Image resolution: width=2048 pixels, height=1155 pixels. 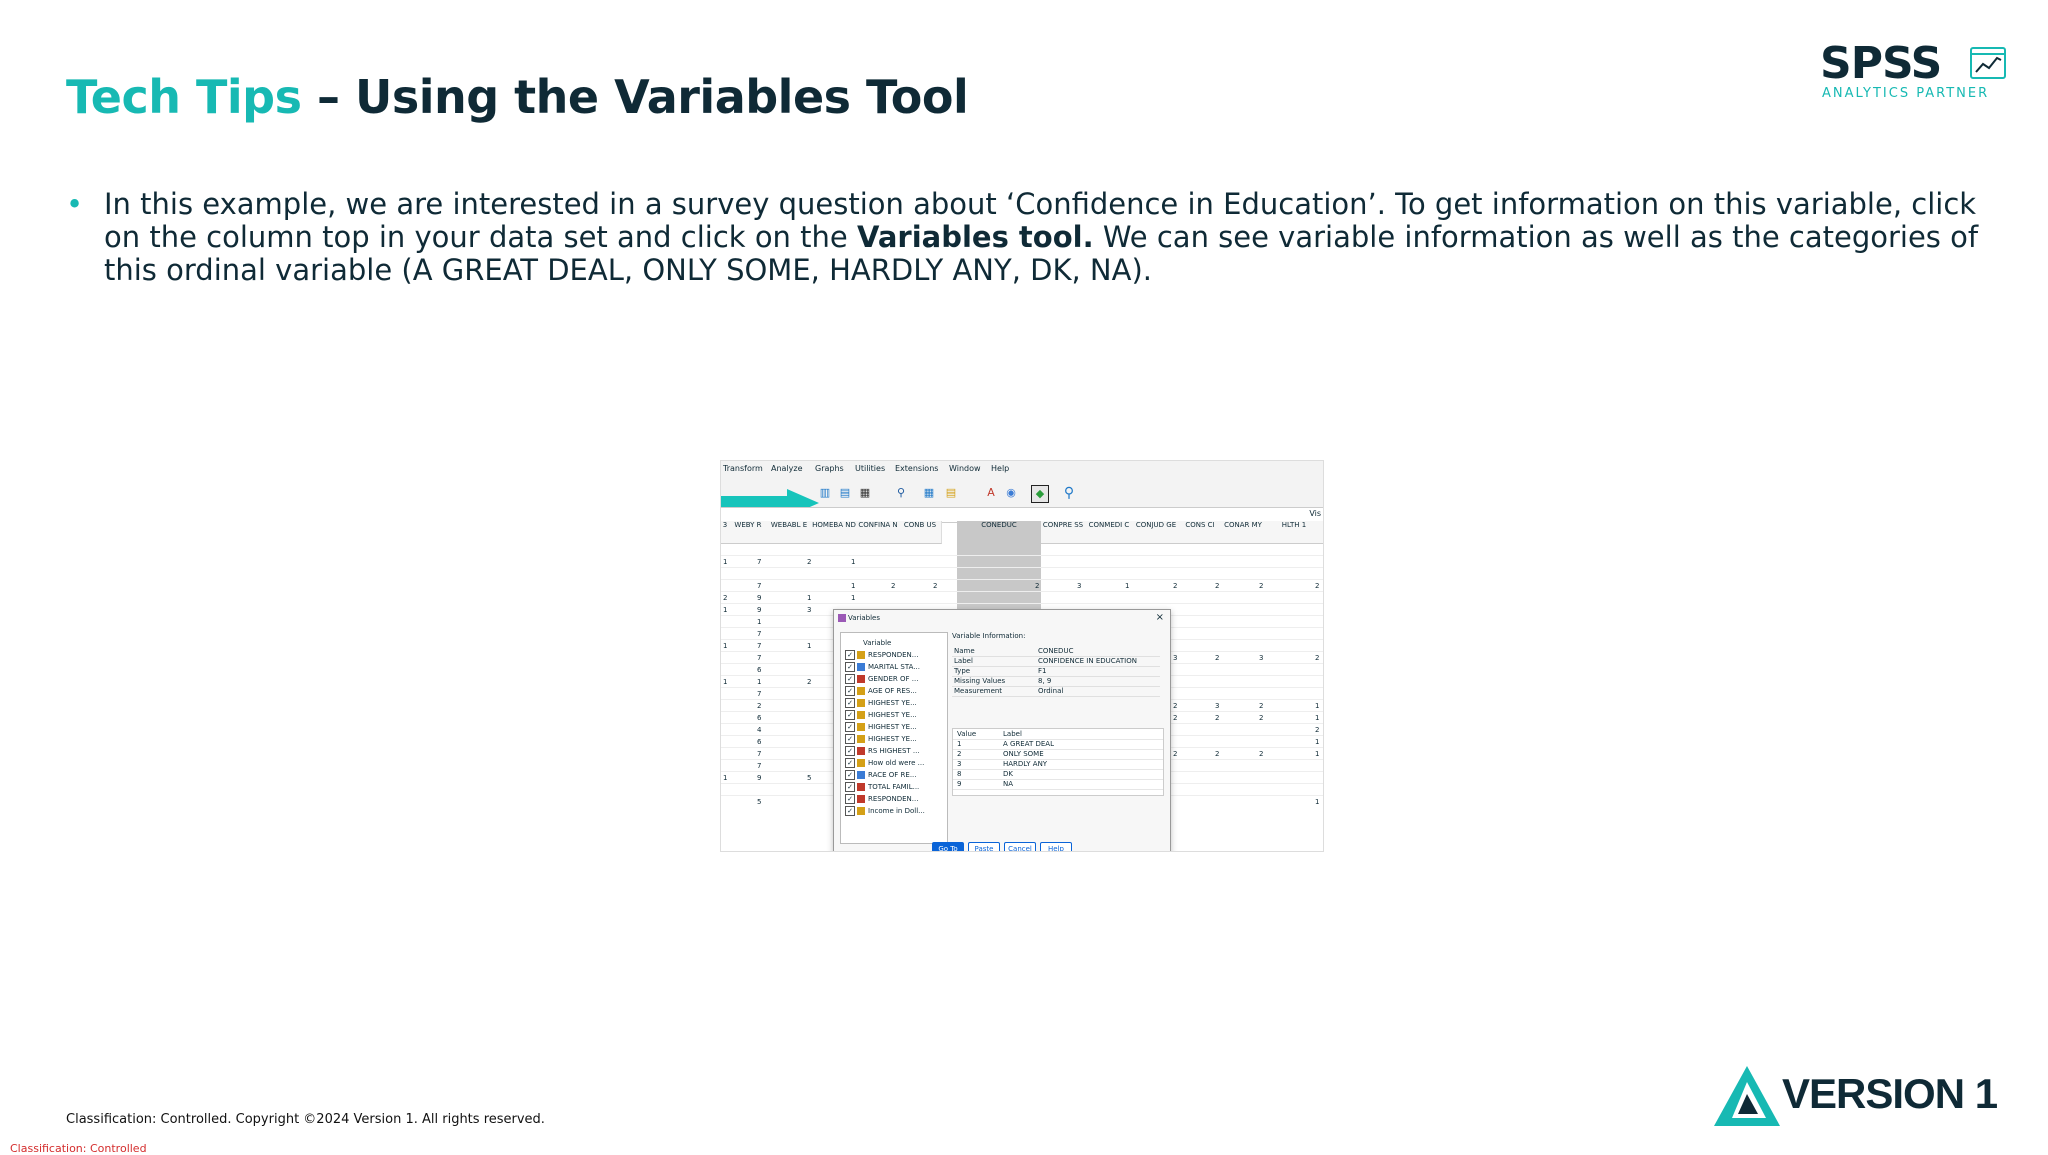 I want to click on column-header-hlth1: HLTH 1, so click(x=1294, y=532).